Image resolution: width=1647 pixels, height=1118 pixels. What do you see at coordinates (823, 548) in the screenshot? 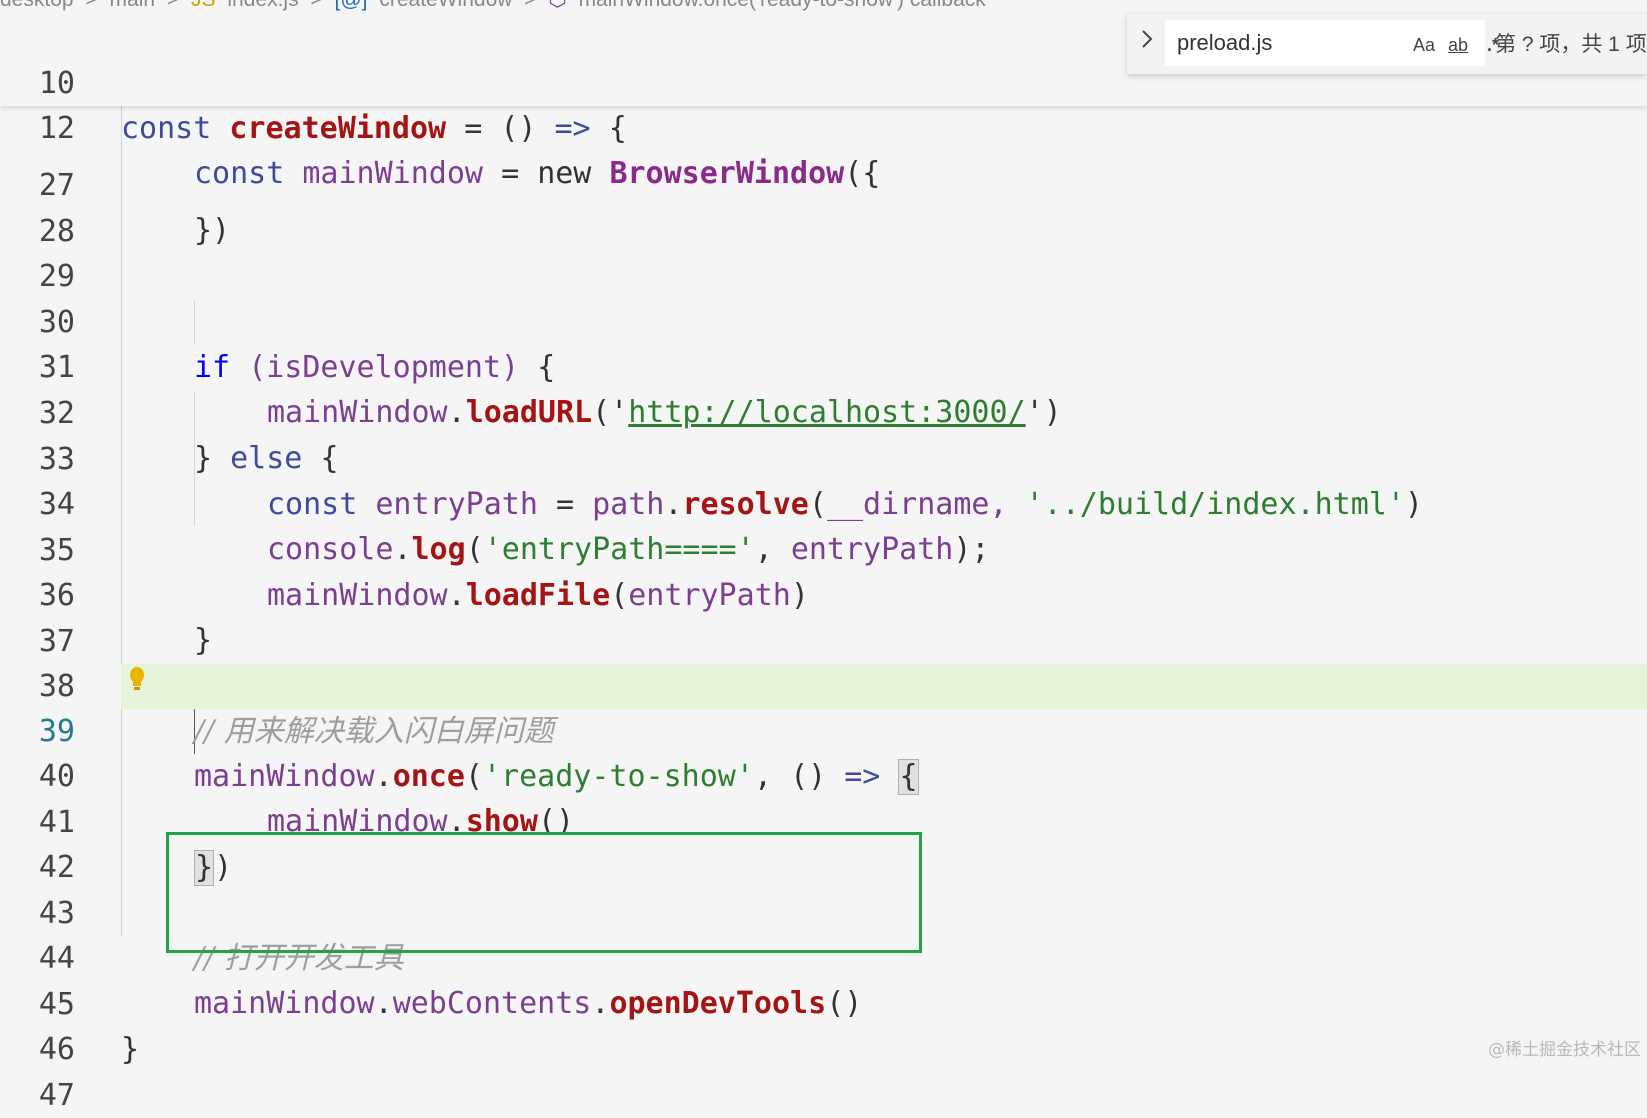
I see `code-line-35: 35 mainWindow.loadFile(entryPath)` at bounding box center [823, 548].